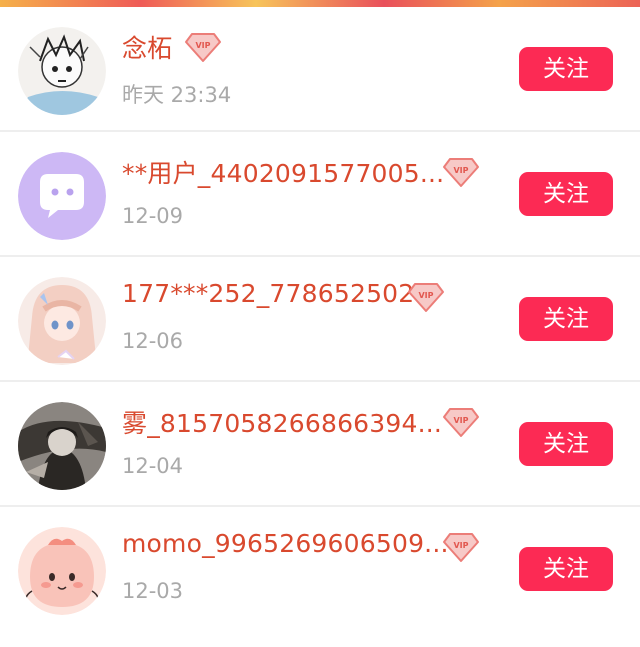  Describe the element at coordinates (153, 216) in the screenshot. I see `timestamp: 12-09` at that location.